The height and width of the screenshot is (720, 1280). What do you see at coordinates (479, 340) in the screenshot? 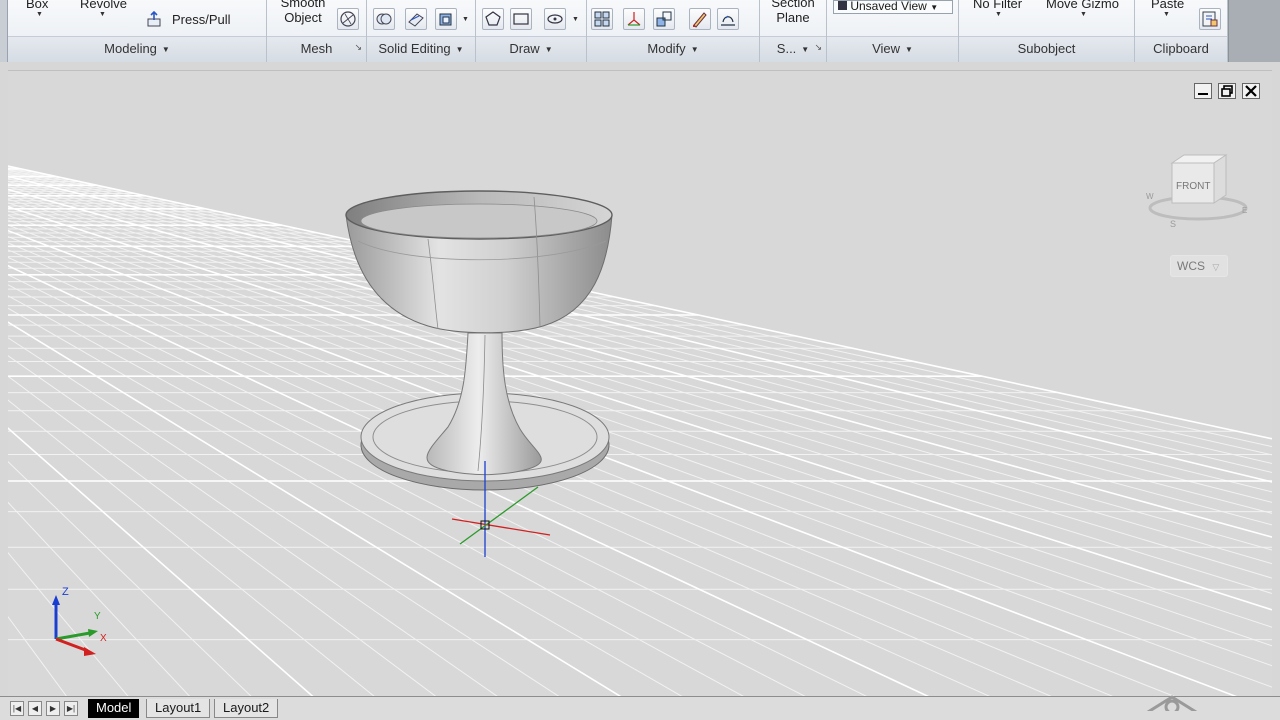
I see `goblet-solid` at bounding box center [479, 340].